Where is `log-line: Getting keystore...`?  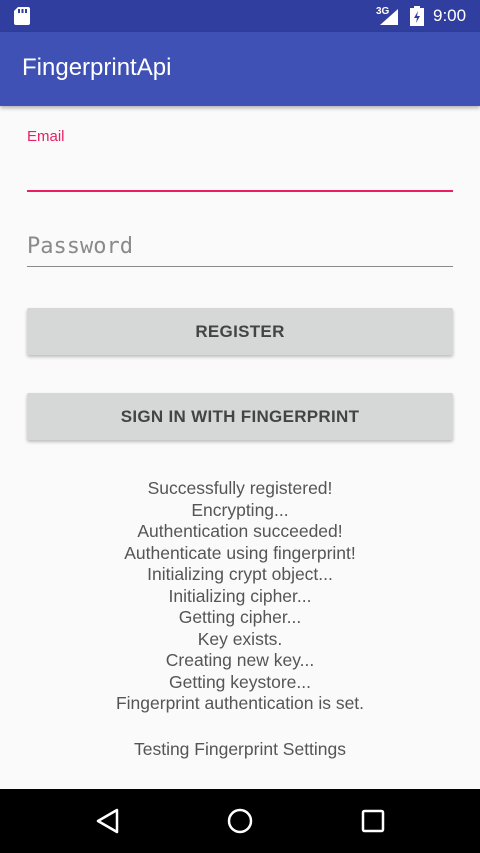 log-line: Getting keystore... is located at coordinates (239, 681).